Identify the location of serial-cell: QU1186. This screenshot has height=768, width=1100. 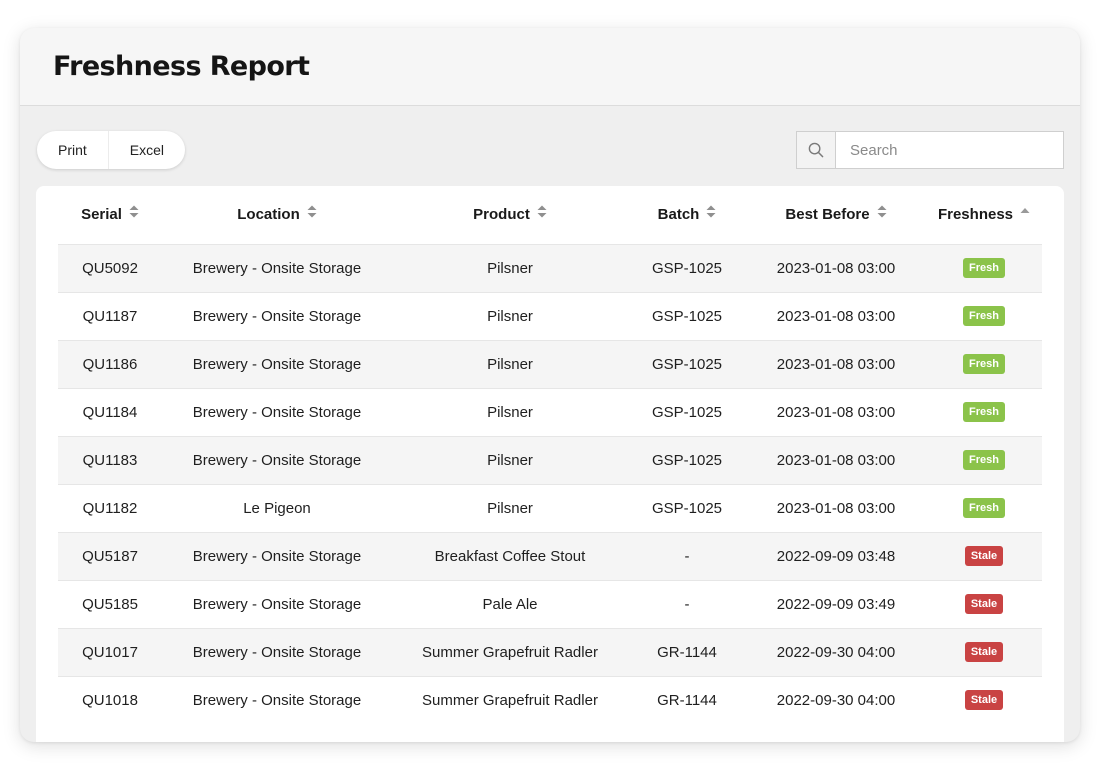
(110, 363).